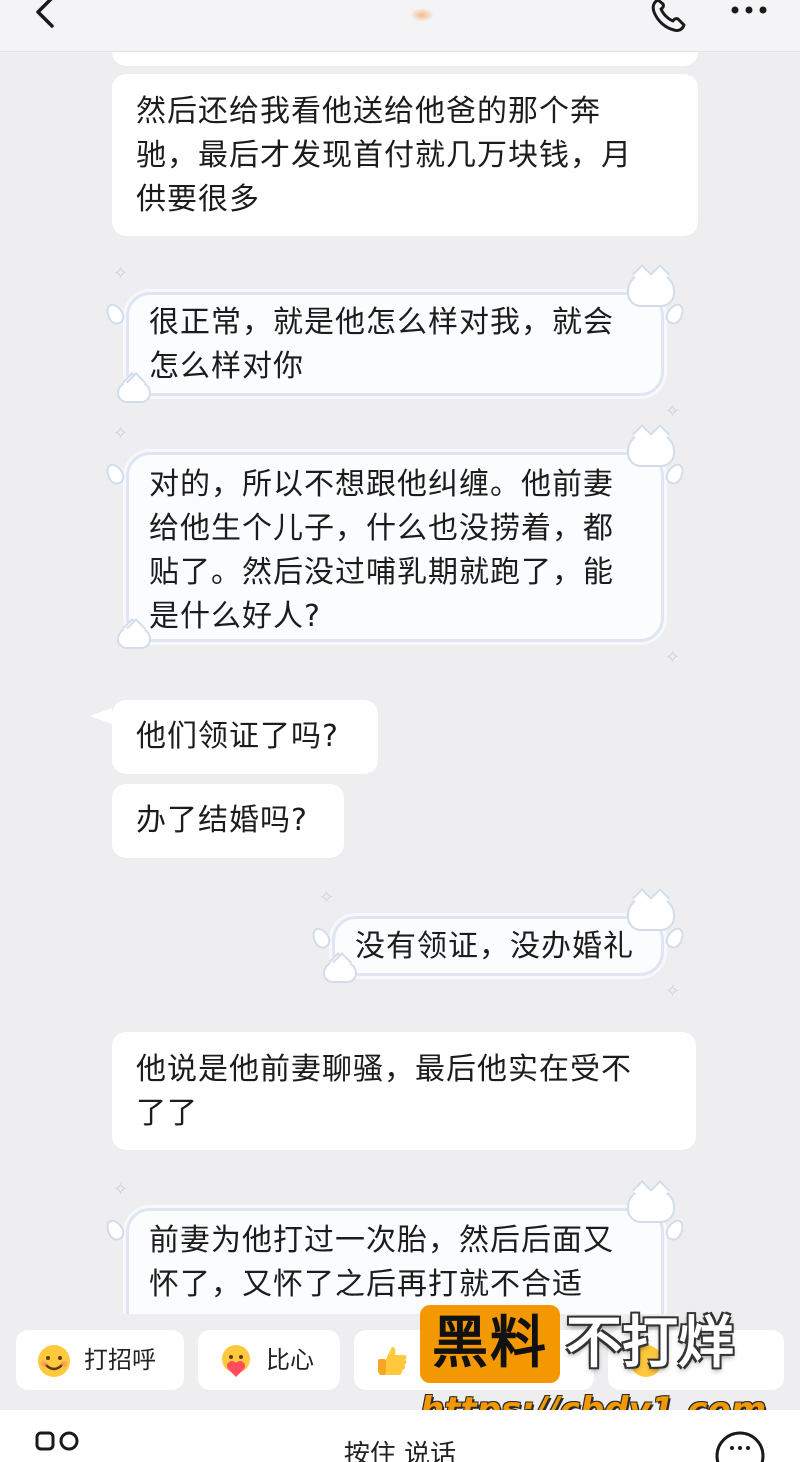 Image resolution: width=800 pixels, height=1462 pixels. I want to click on message-line: 他说是他前妻聊骚，最后他实在受不, so click(384, 1069).